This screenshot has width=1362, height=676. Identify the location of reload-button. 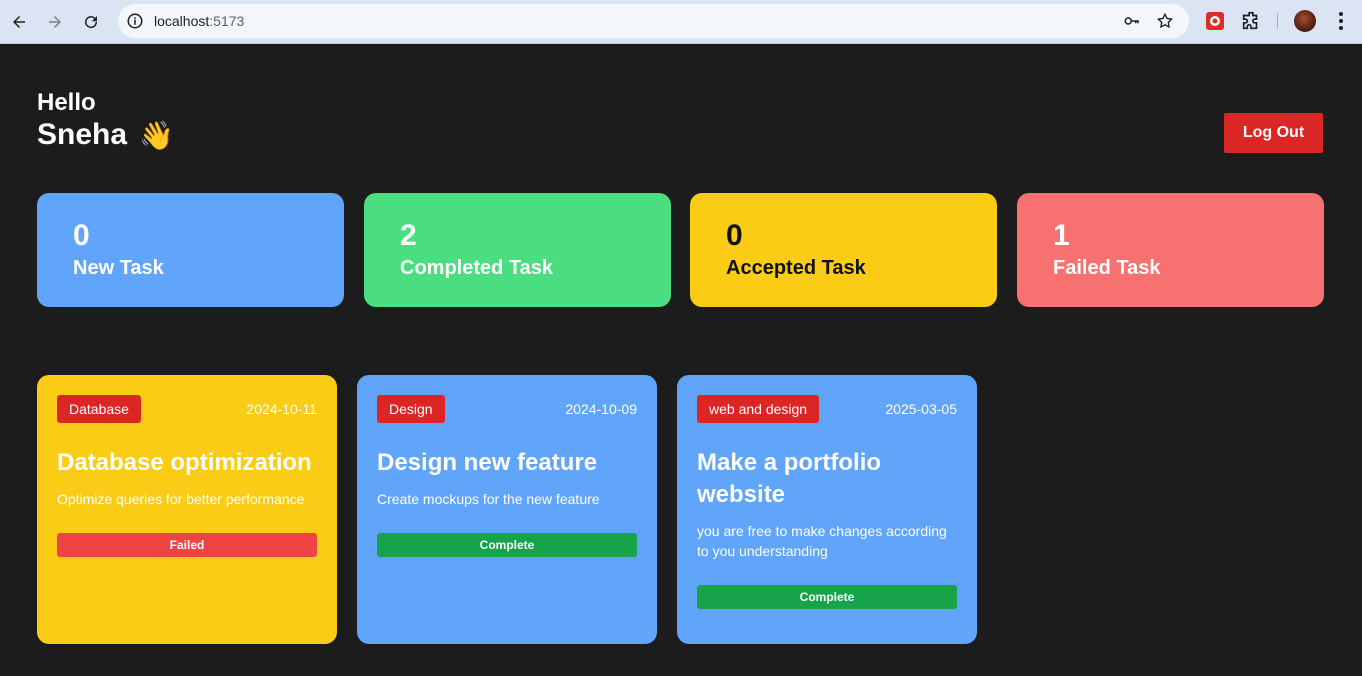
(91, 22).